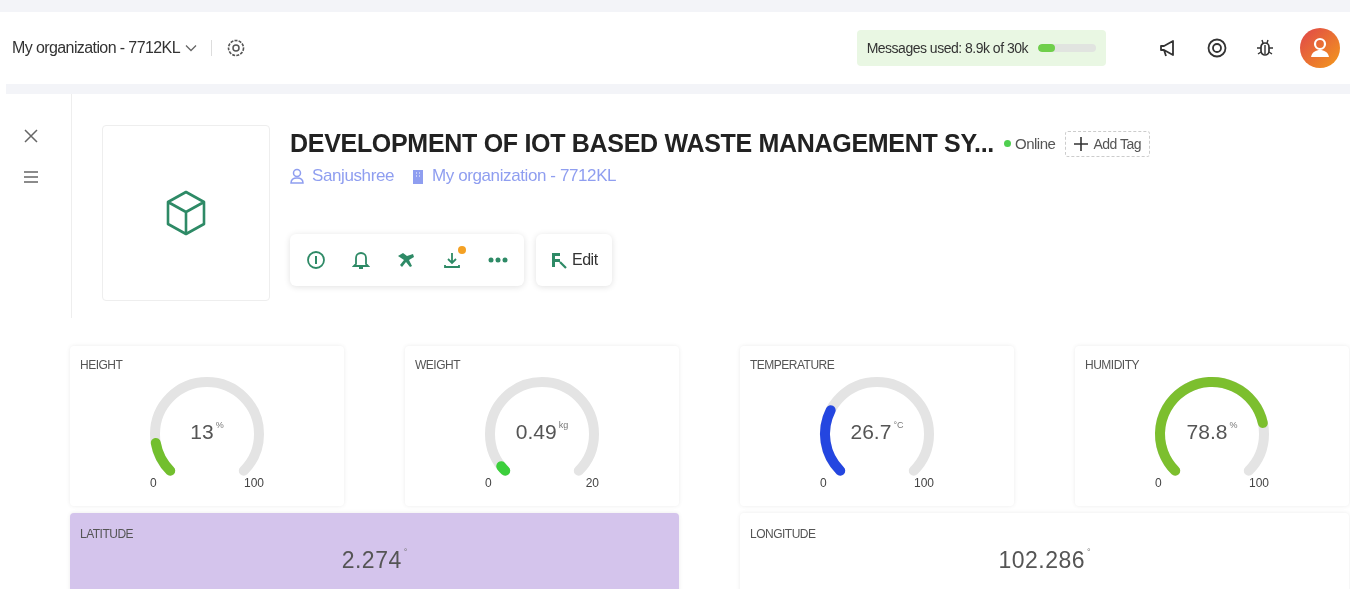 Image resolution: width=1350 pixels, height=589 pixels. What do you see at coordinates (462, 250) in the screenshot?
I see `notification-dot` at bounding box center [462, 250].